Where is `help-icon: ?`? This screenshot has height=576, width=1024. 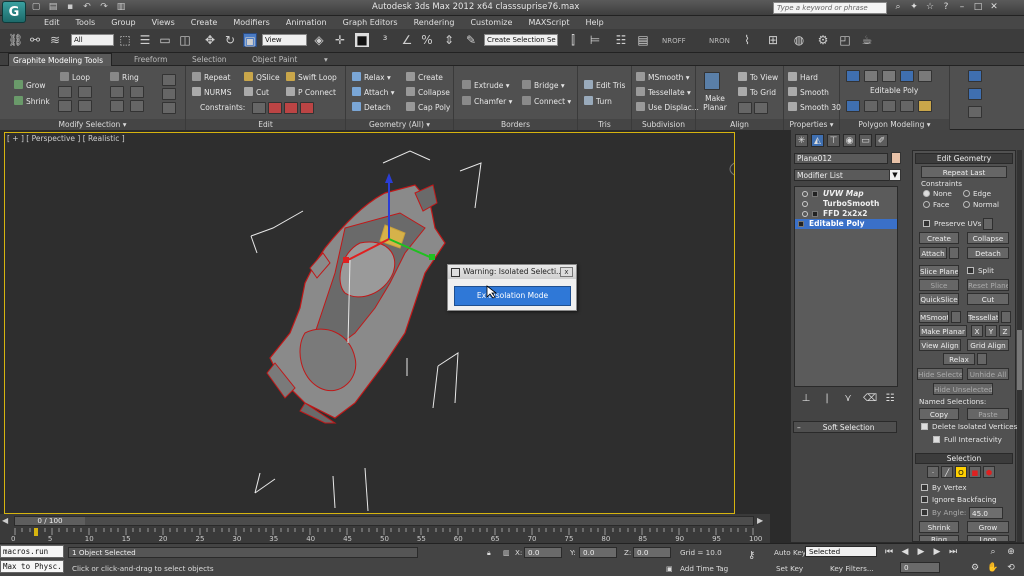 help-icon: ? is located at coordinates (946, 7).